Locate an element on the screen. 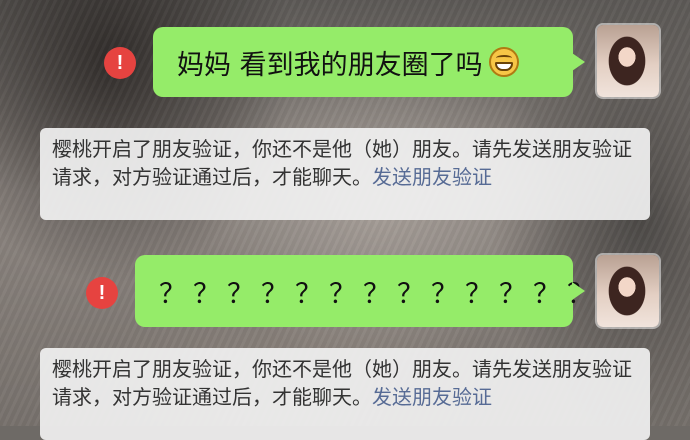  message-text: ？？？？？？？？？？？？？ is located at coordinates (380, 294).